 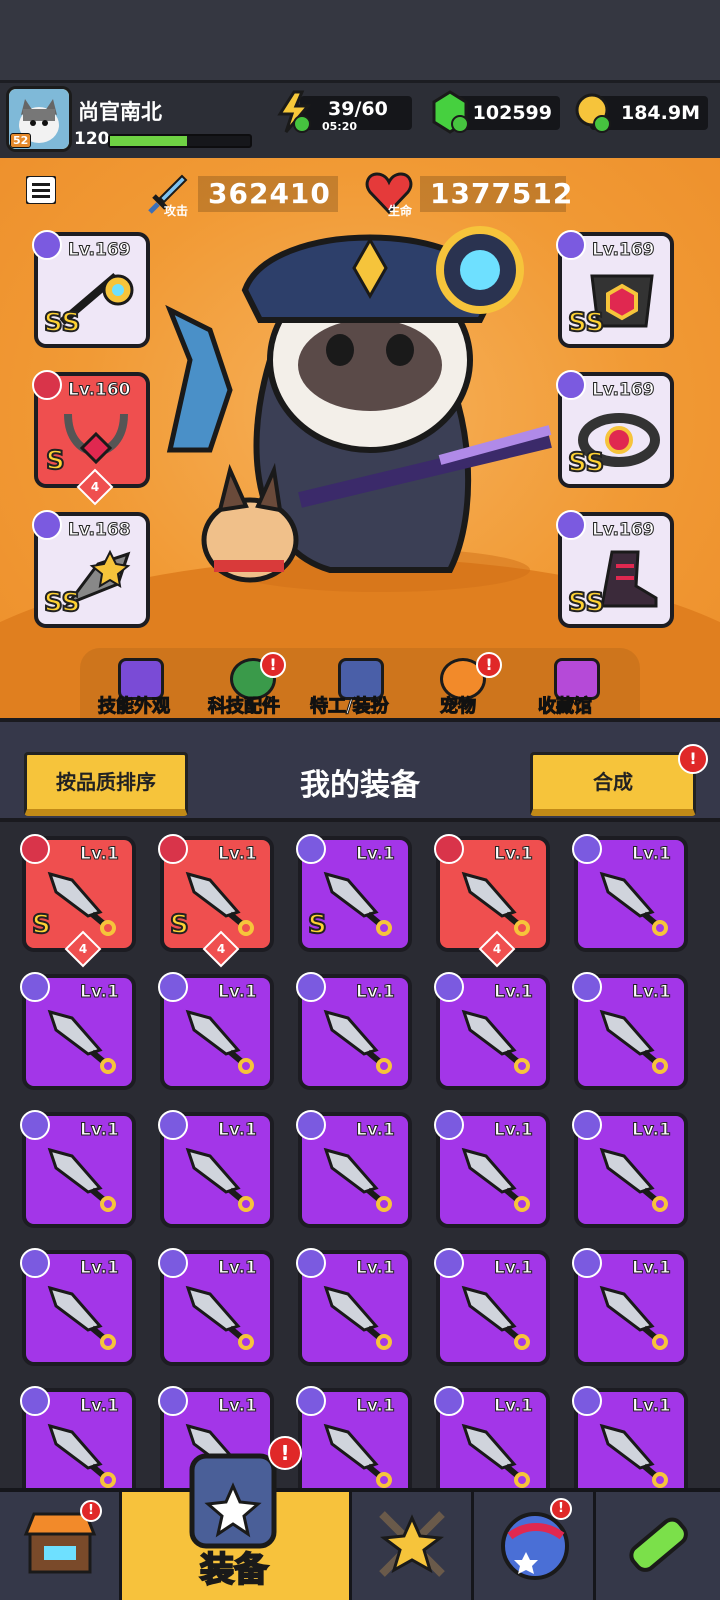 What do you see at coordinates (615, 429) in the screenshot?
I see `equipped-slot-belt: Lv.169 SS` at bounding box center [615, 429].